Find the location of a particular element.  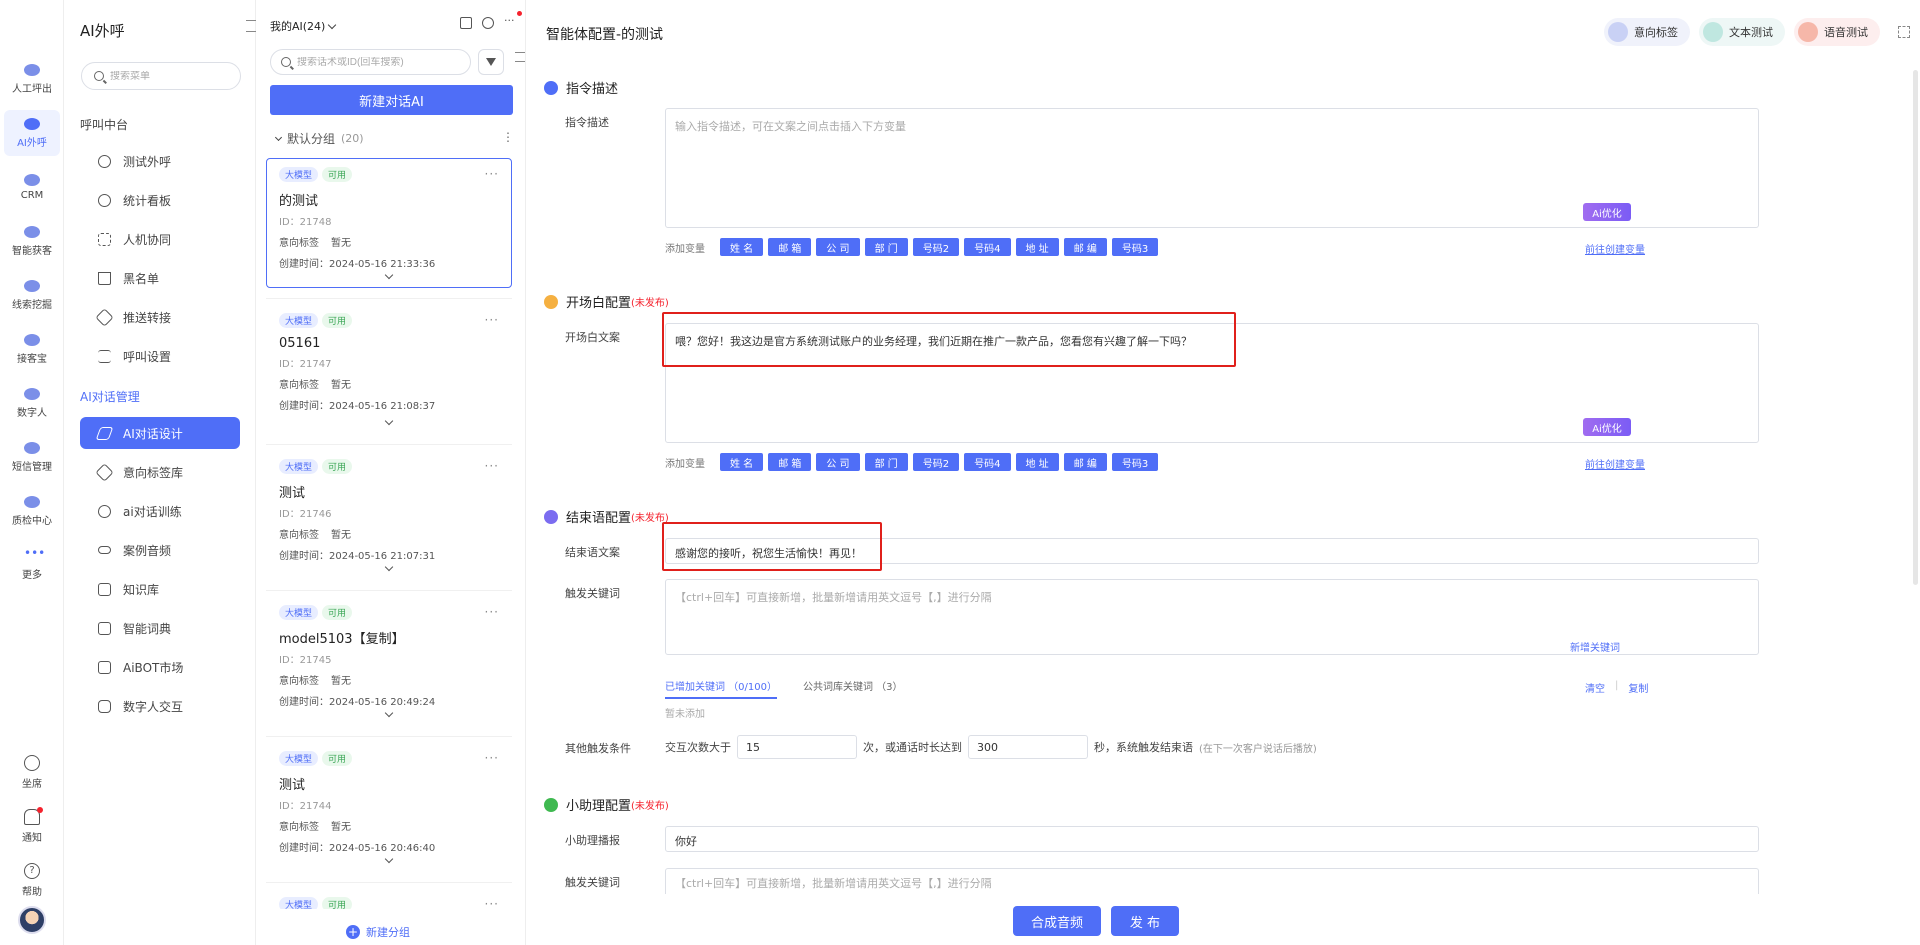

nav-item-intent-tags: 意向标签库 is located at coordinates (160, 472).